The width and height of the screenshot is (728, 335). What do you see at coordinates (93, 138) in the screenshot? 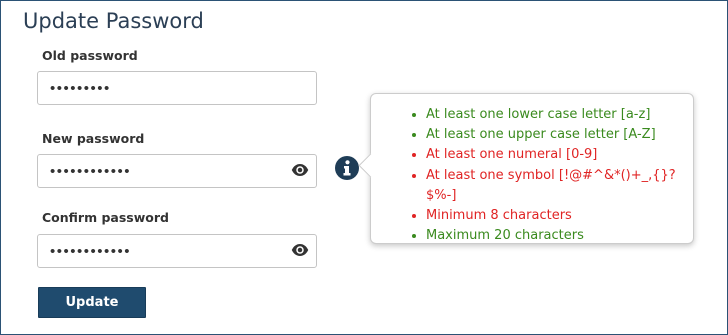
I see `new-password-label: New password` at bounding box center [93, 138].